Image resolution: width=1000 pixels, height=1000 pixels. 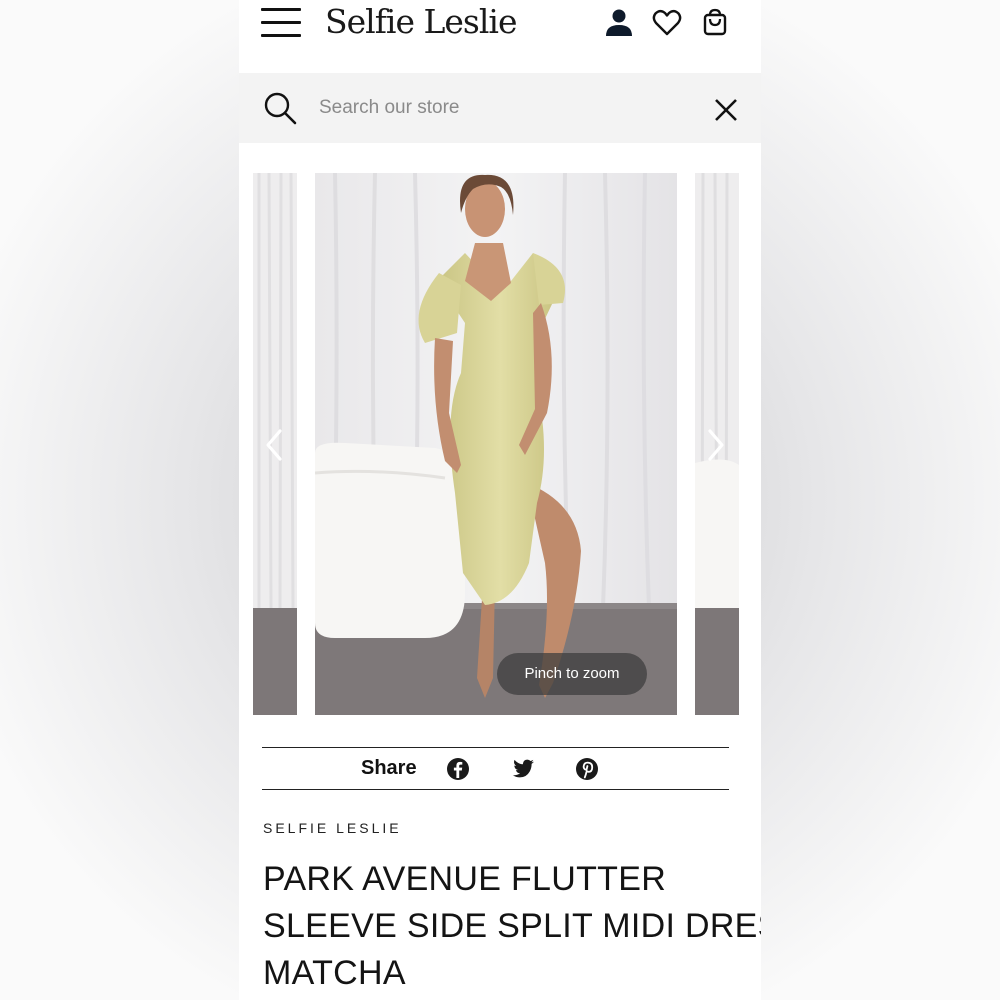 I want to click on twitter-icon, so click(x=523, y=769).